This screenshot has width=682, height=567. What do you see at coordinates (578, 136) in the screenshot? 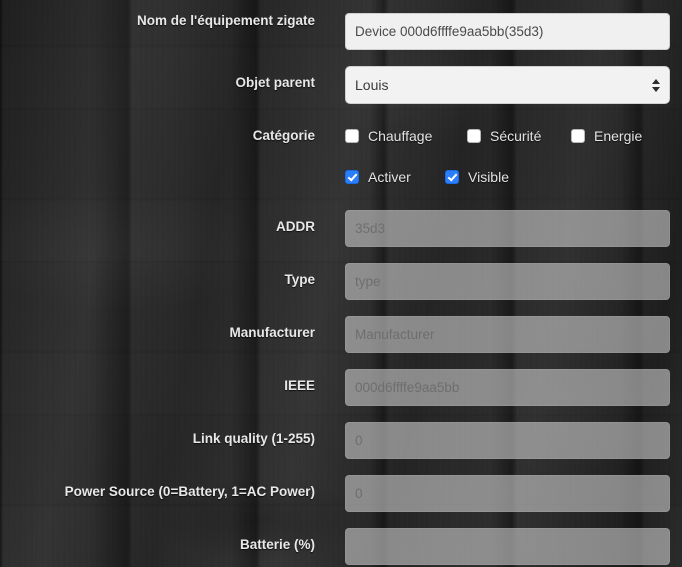
I see `checkbox-energie` at bounding box center [578, 136].